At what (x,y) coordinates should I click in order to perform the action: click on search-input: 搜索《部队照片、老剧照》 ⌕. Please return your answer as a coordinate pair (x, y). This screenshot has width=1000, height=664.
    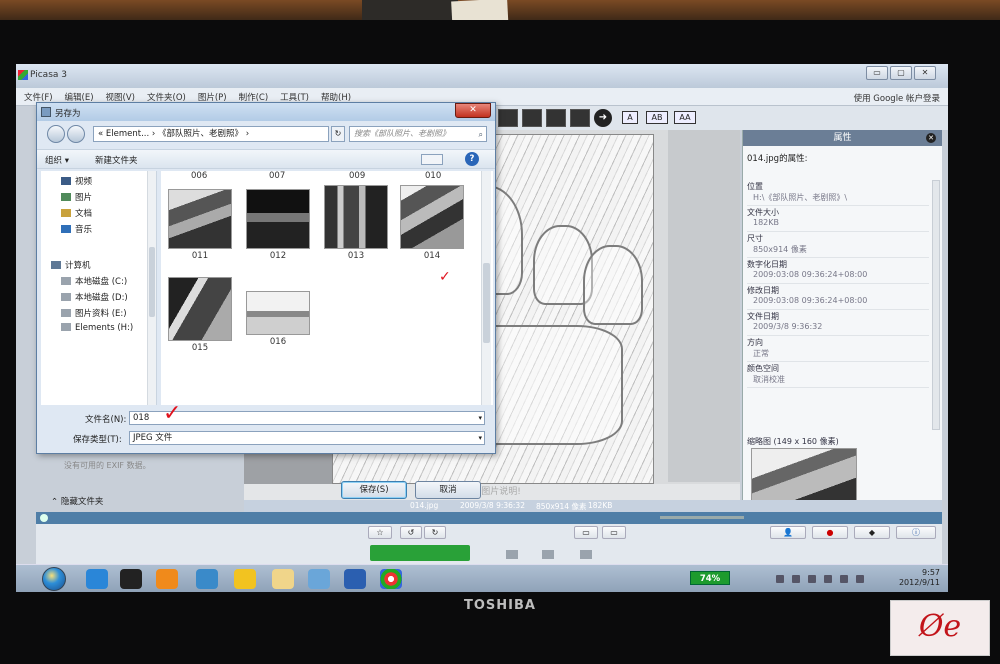
    Looking at the image, I should click on (418, 134).